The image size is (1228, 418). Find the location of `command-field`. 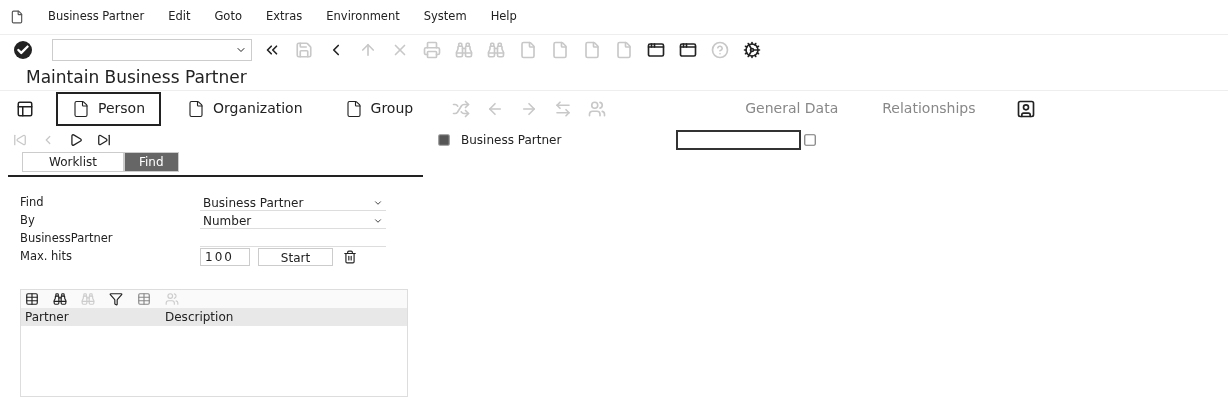

command-field is located at coordinates (152, 49).